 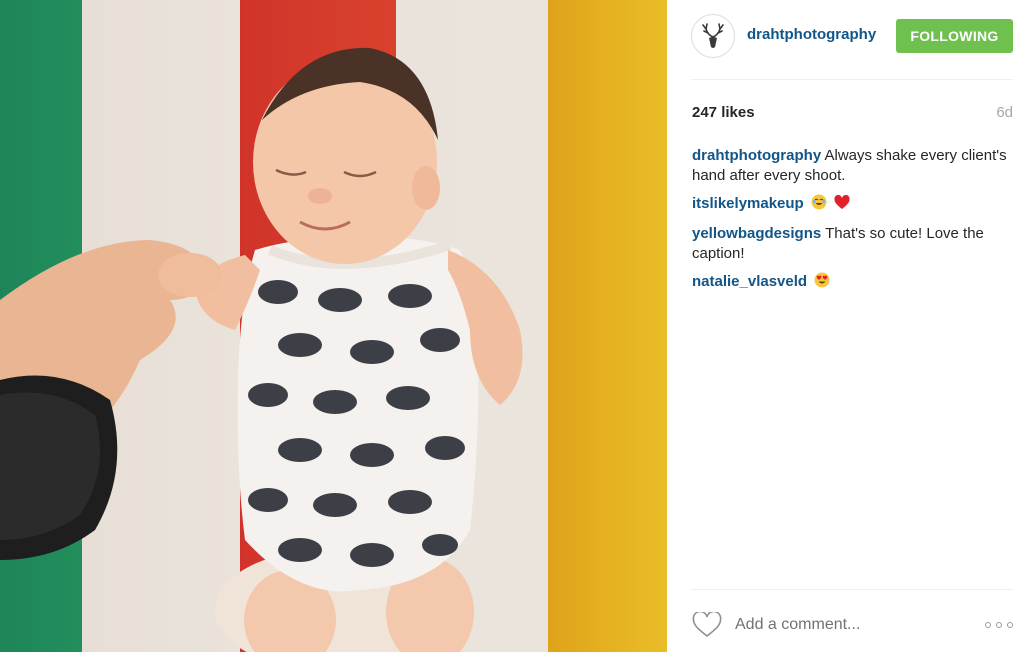 I want to click on heart-outline-icon, so click(x=707, y=626).